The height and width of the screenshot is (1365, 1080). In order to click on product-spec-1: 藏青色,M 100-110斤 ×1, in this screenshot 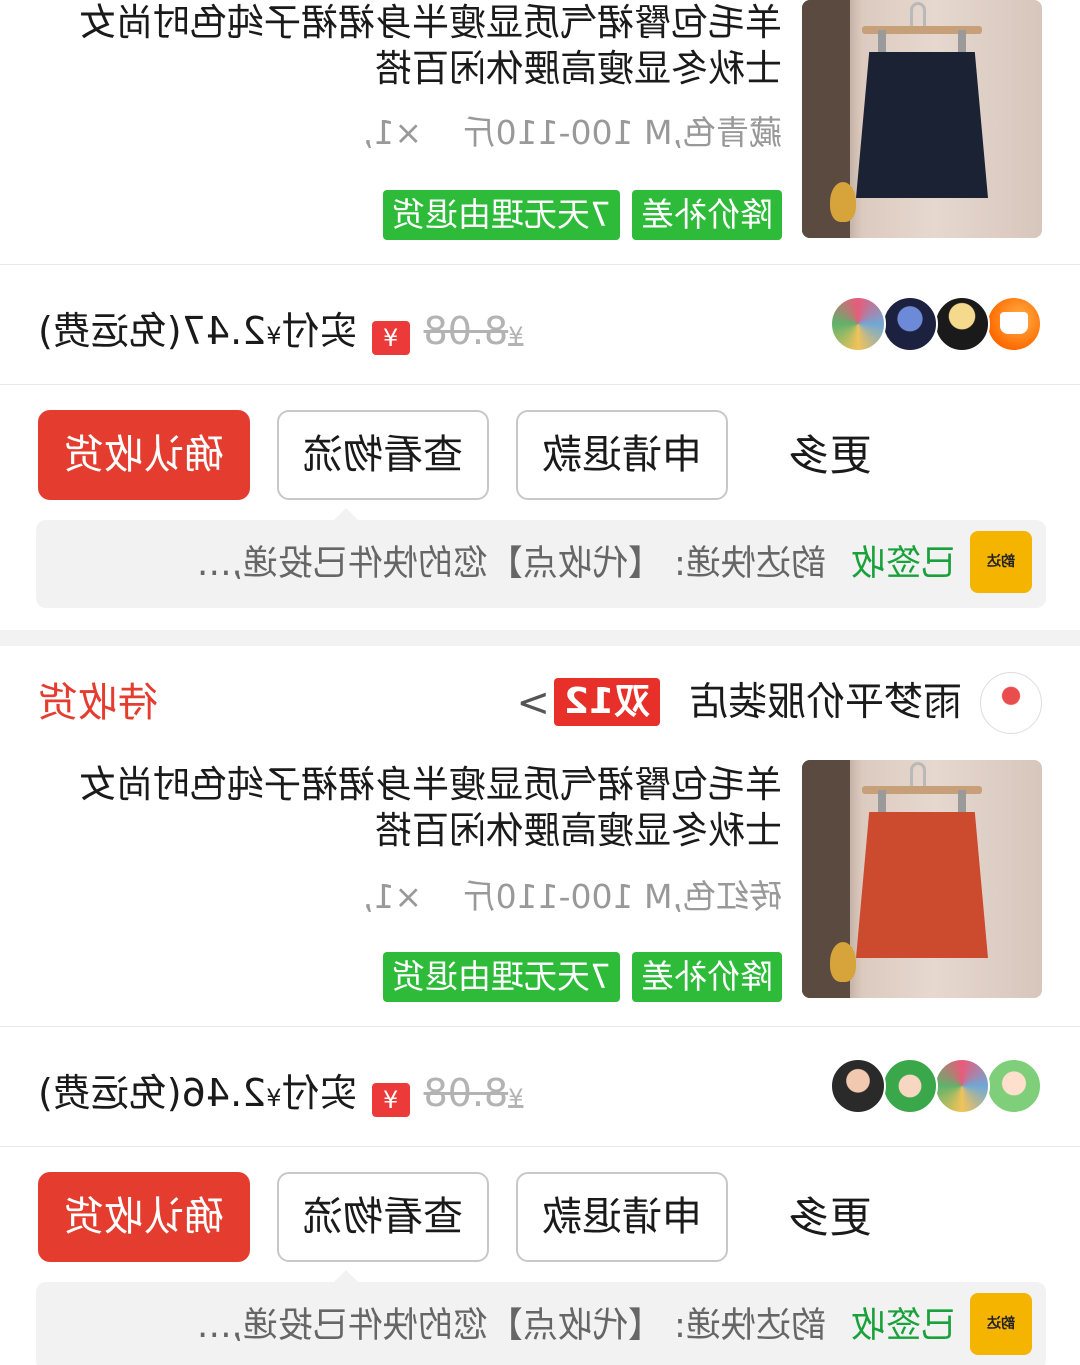, I will do `click(572, 130)`.